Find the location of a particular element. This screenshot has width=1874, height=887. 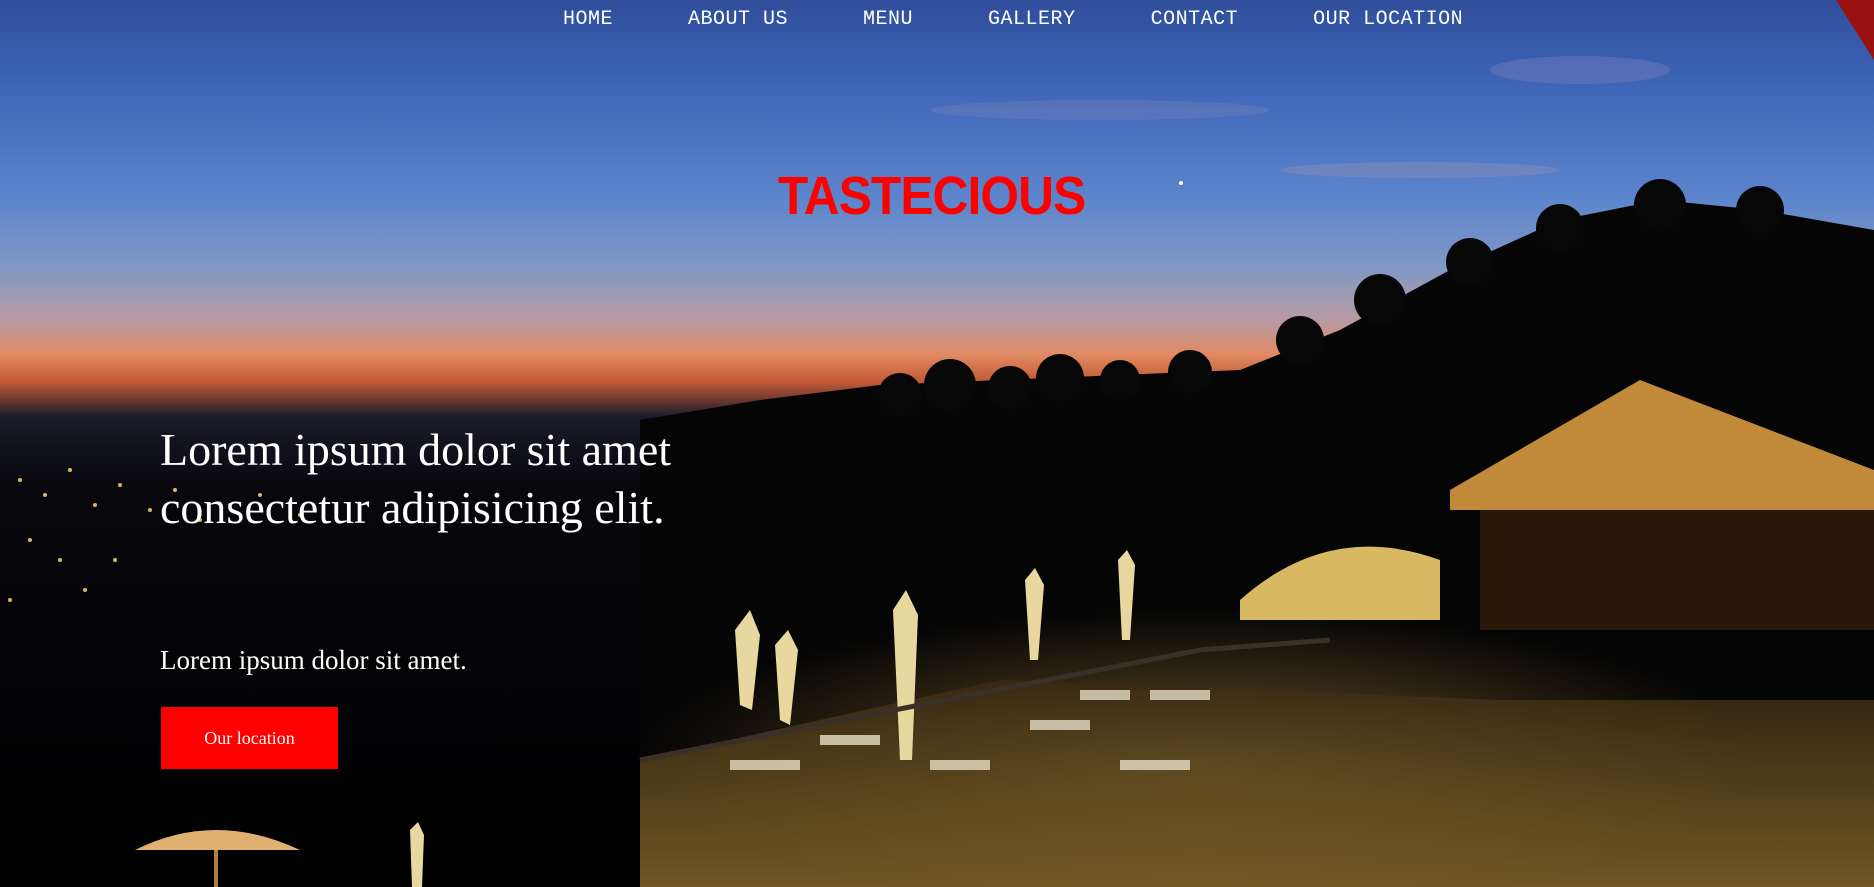

nav-item-contact: CONTACT is located at coordinates (1195, 19).